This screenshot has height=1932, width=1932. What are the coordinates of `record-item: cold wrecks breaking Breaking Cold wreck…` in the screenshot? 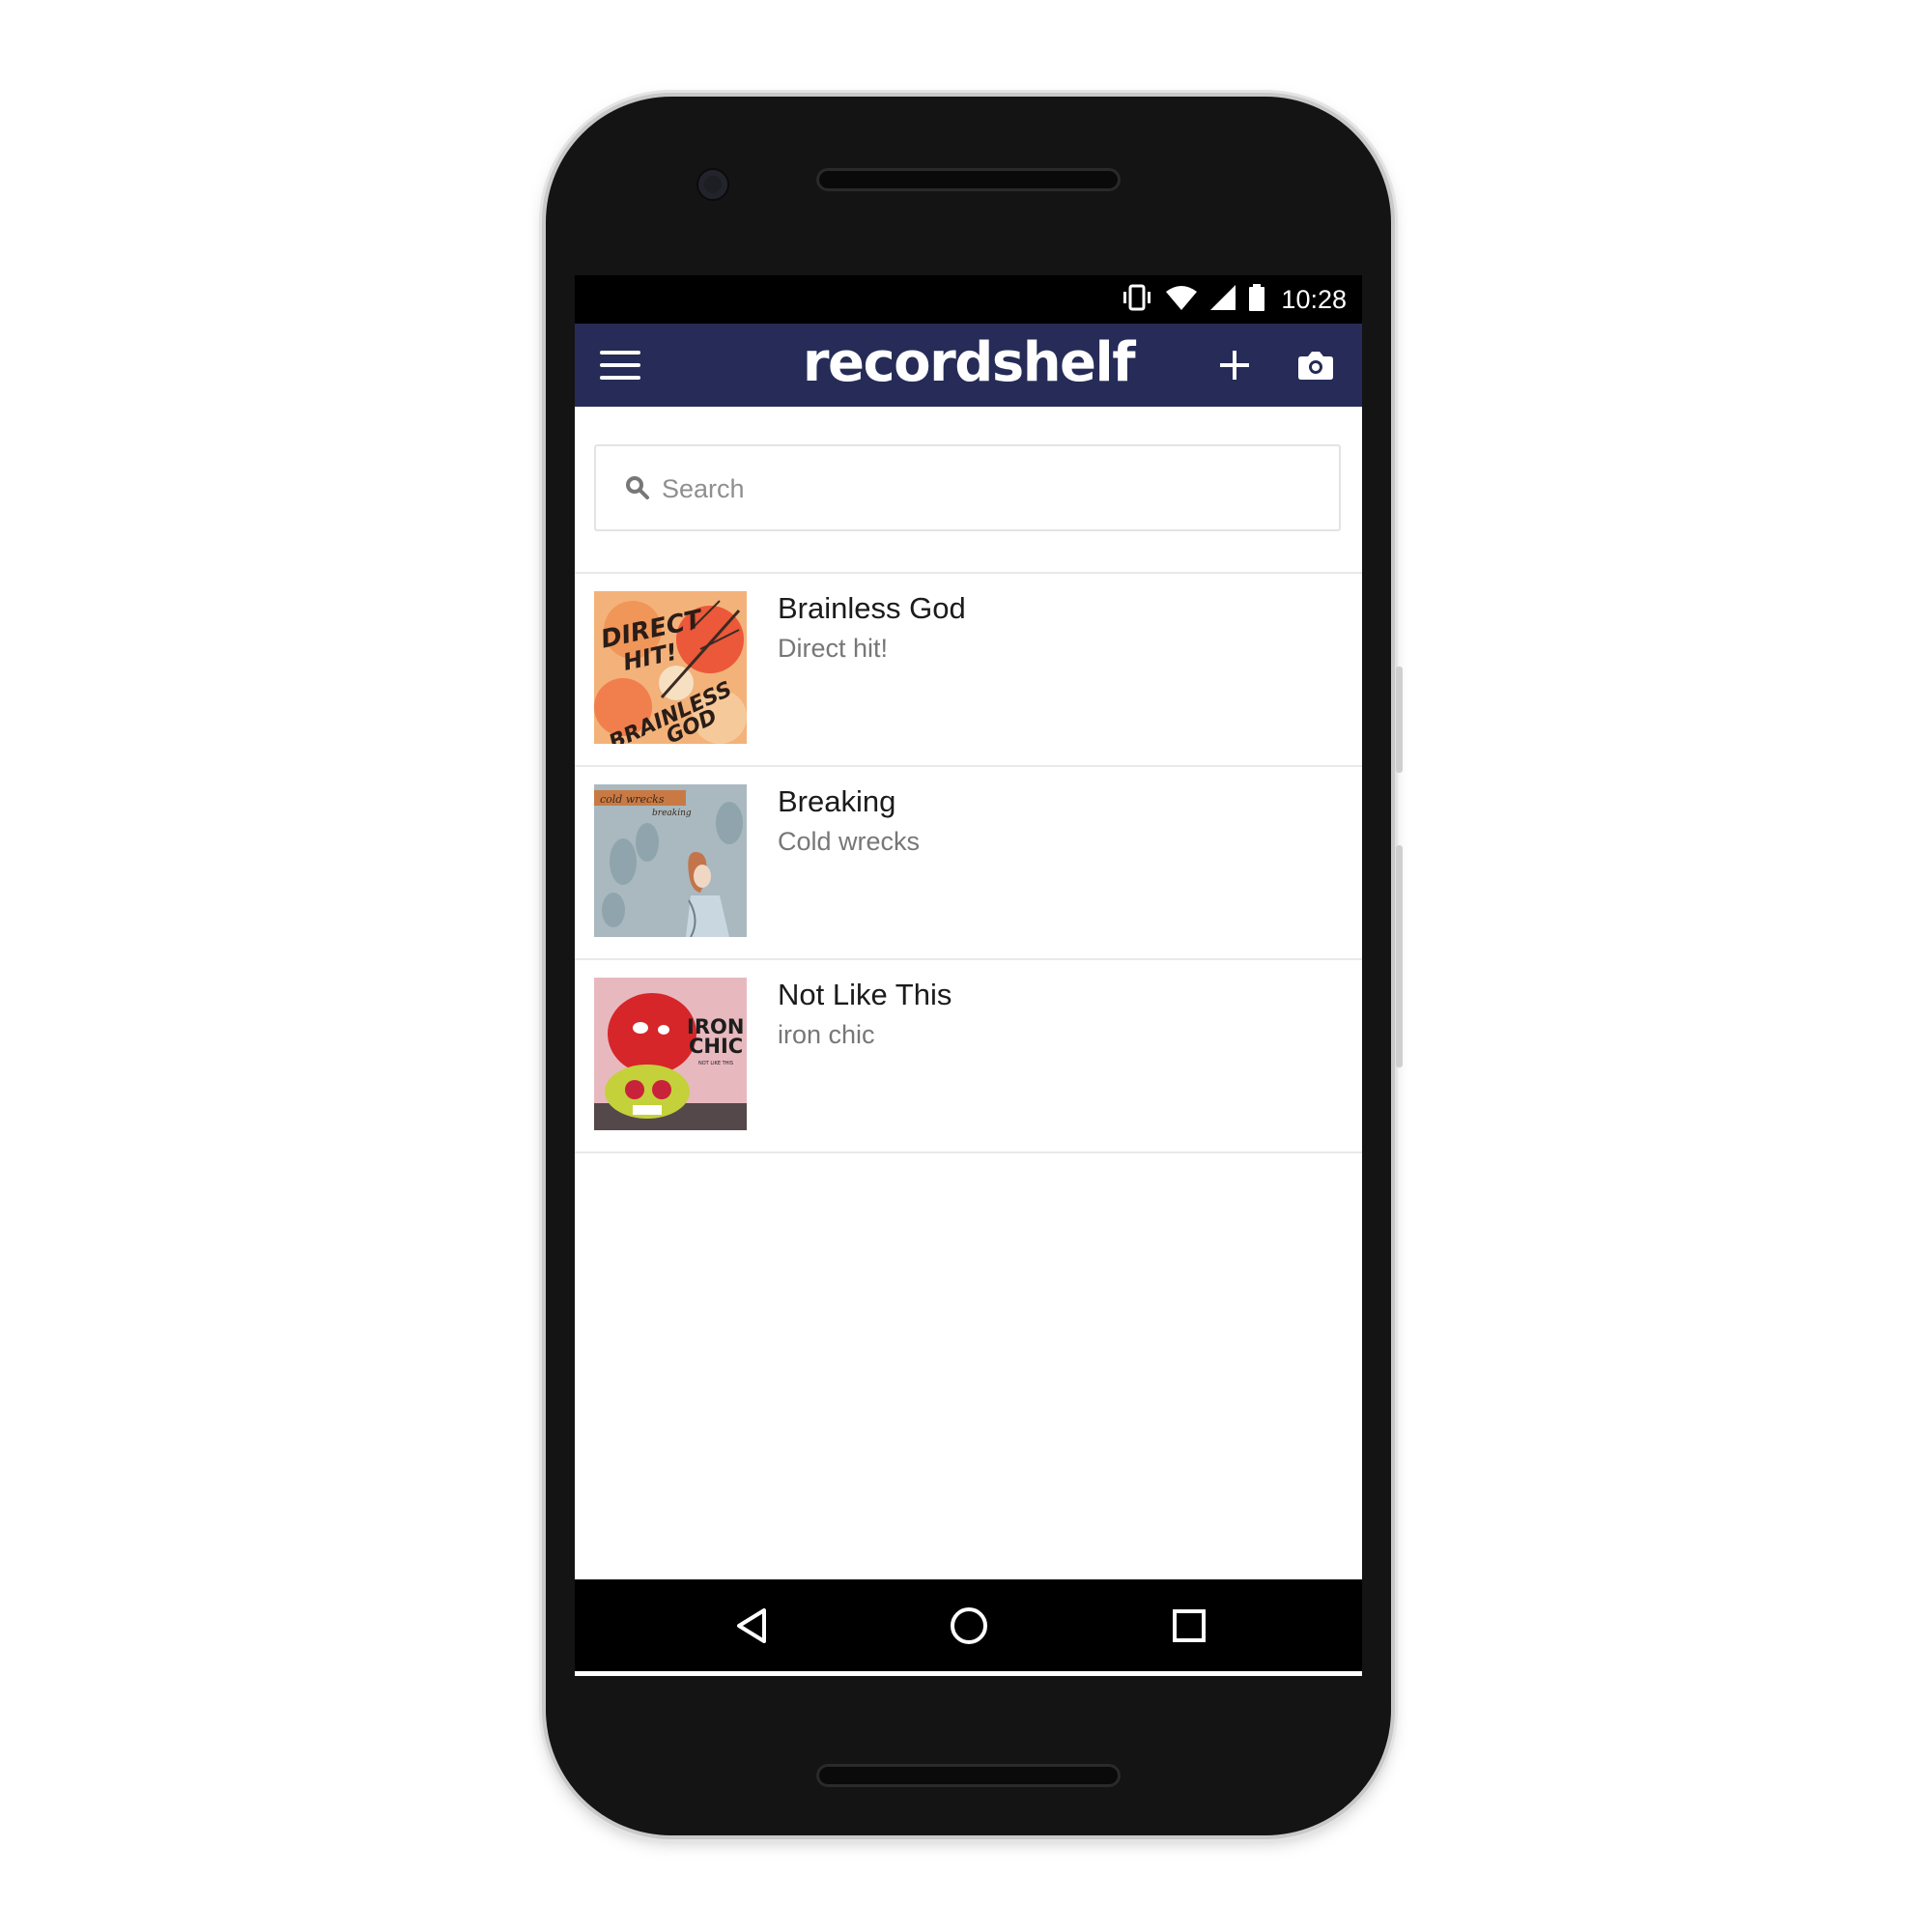 It's located at (968, 861).